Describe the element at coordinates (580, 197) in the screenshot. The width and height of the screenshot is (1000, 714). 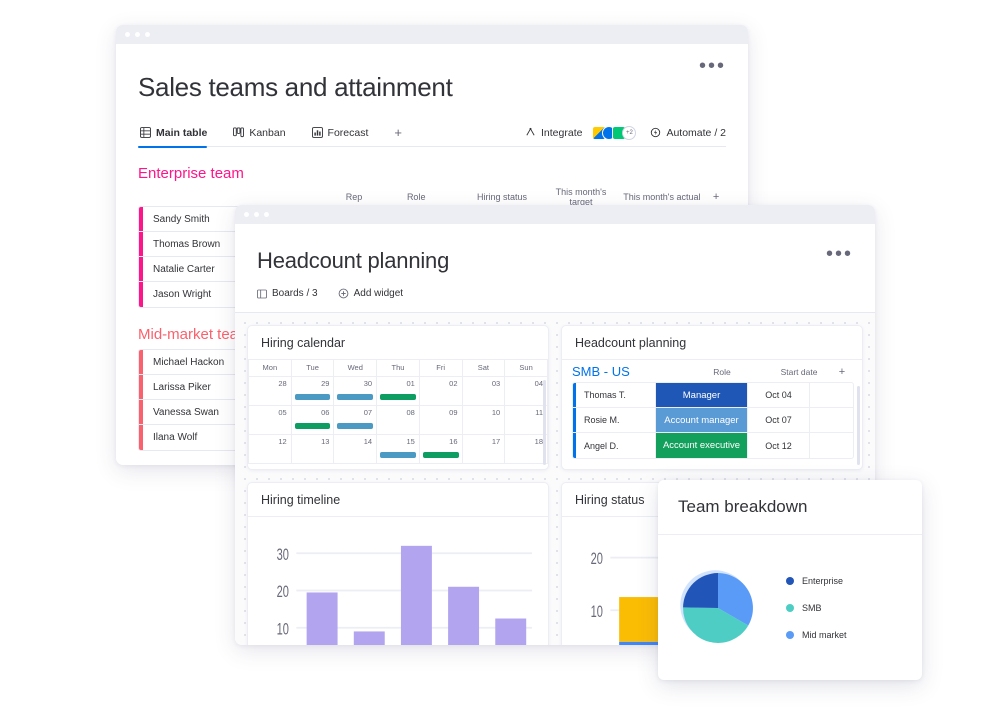
I see `column-header-target: This month's target` at that location.